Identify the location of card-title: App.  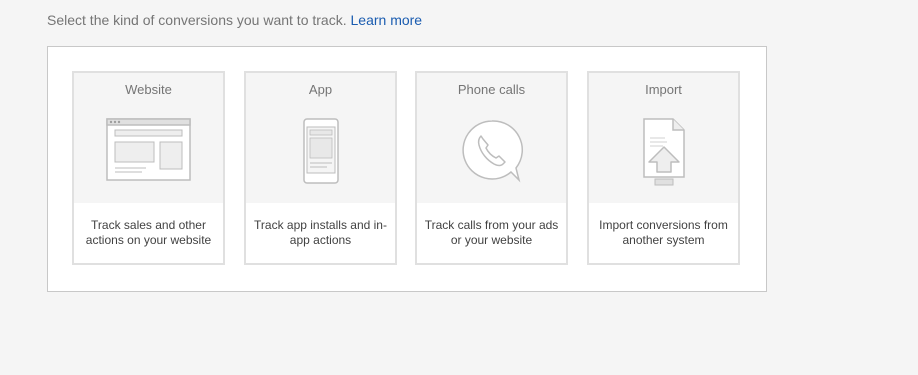
(320, 89).